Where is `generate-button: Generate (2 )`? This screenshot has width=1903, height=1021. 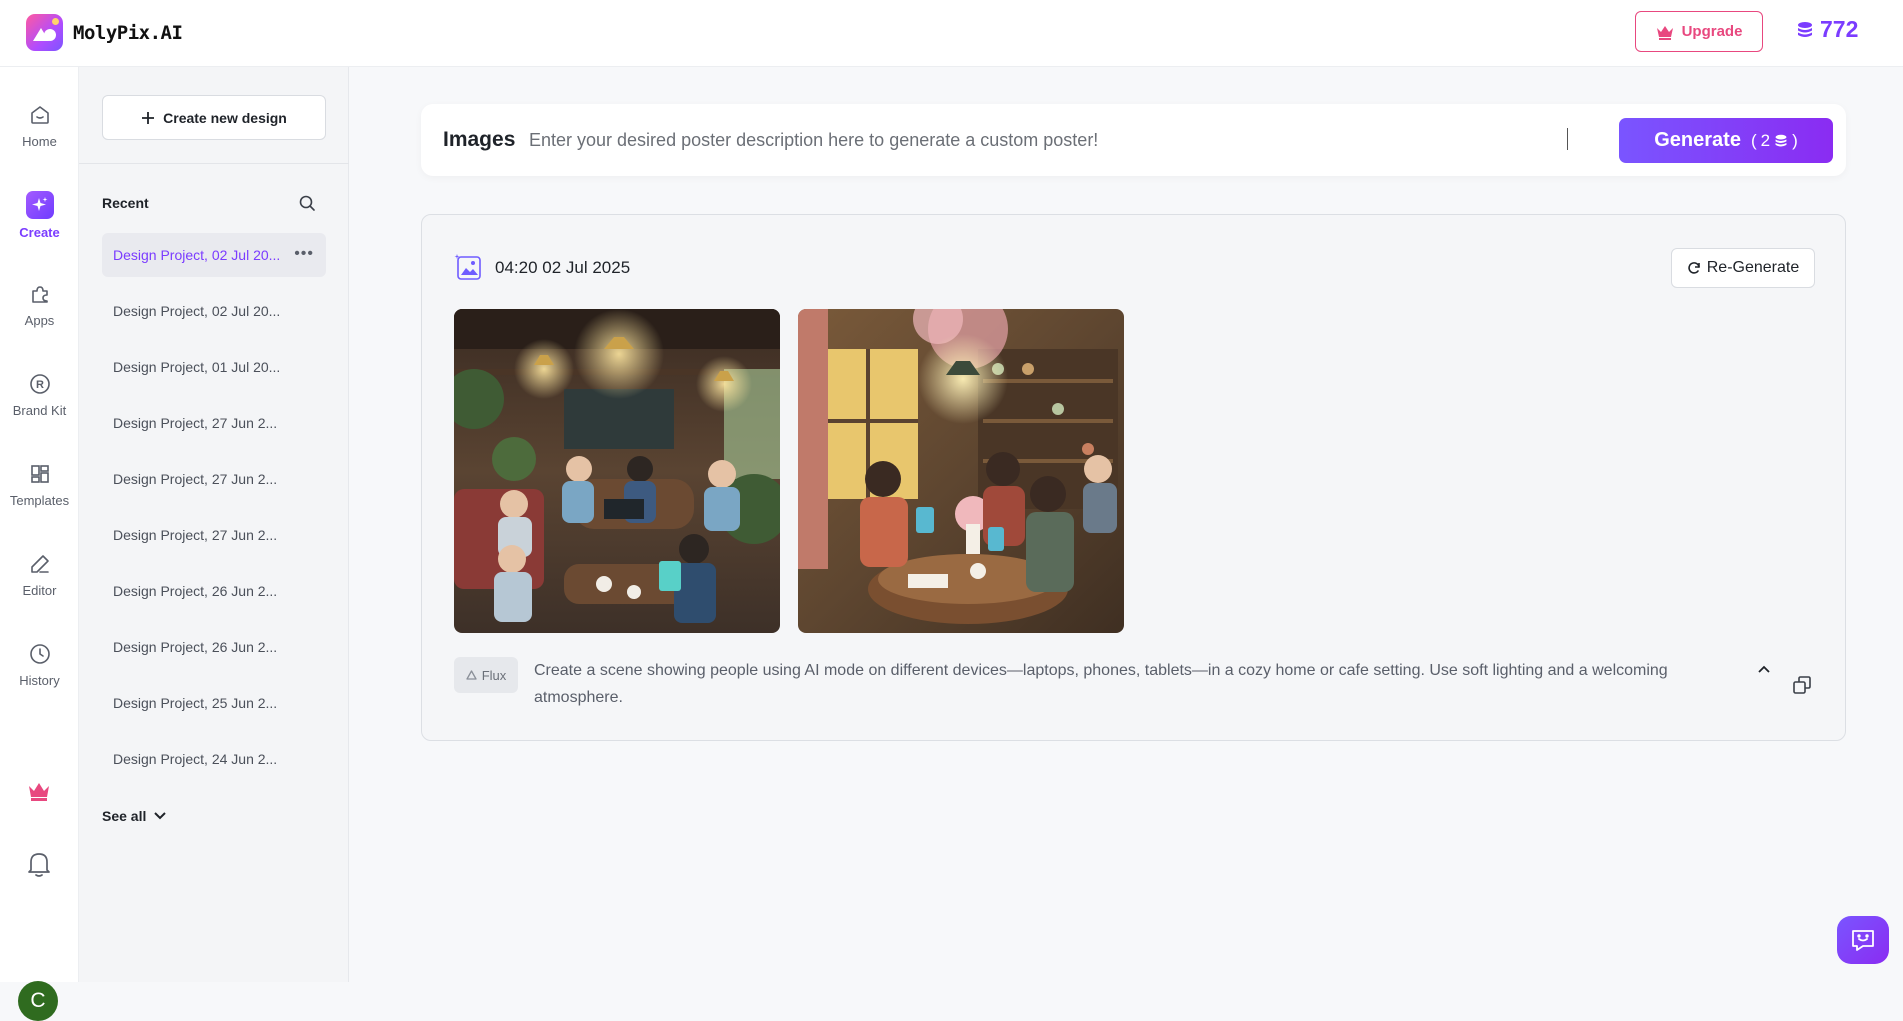
generate-button: Generate (2 ) is located at coordinates (1726, 140).